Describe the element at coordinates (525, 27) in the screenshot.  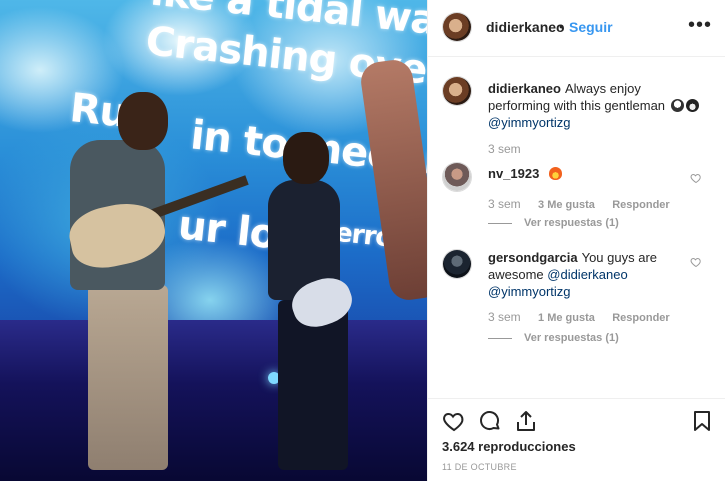
I see `header-username: didierkaneo` at that location.